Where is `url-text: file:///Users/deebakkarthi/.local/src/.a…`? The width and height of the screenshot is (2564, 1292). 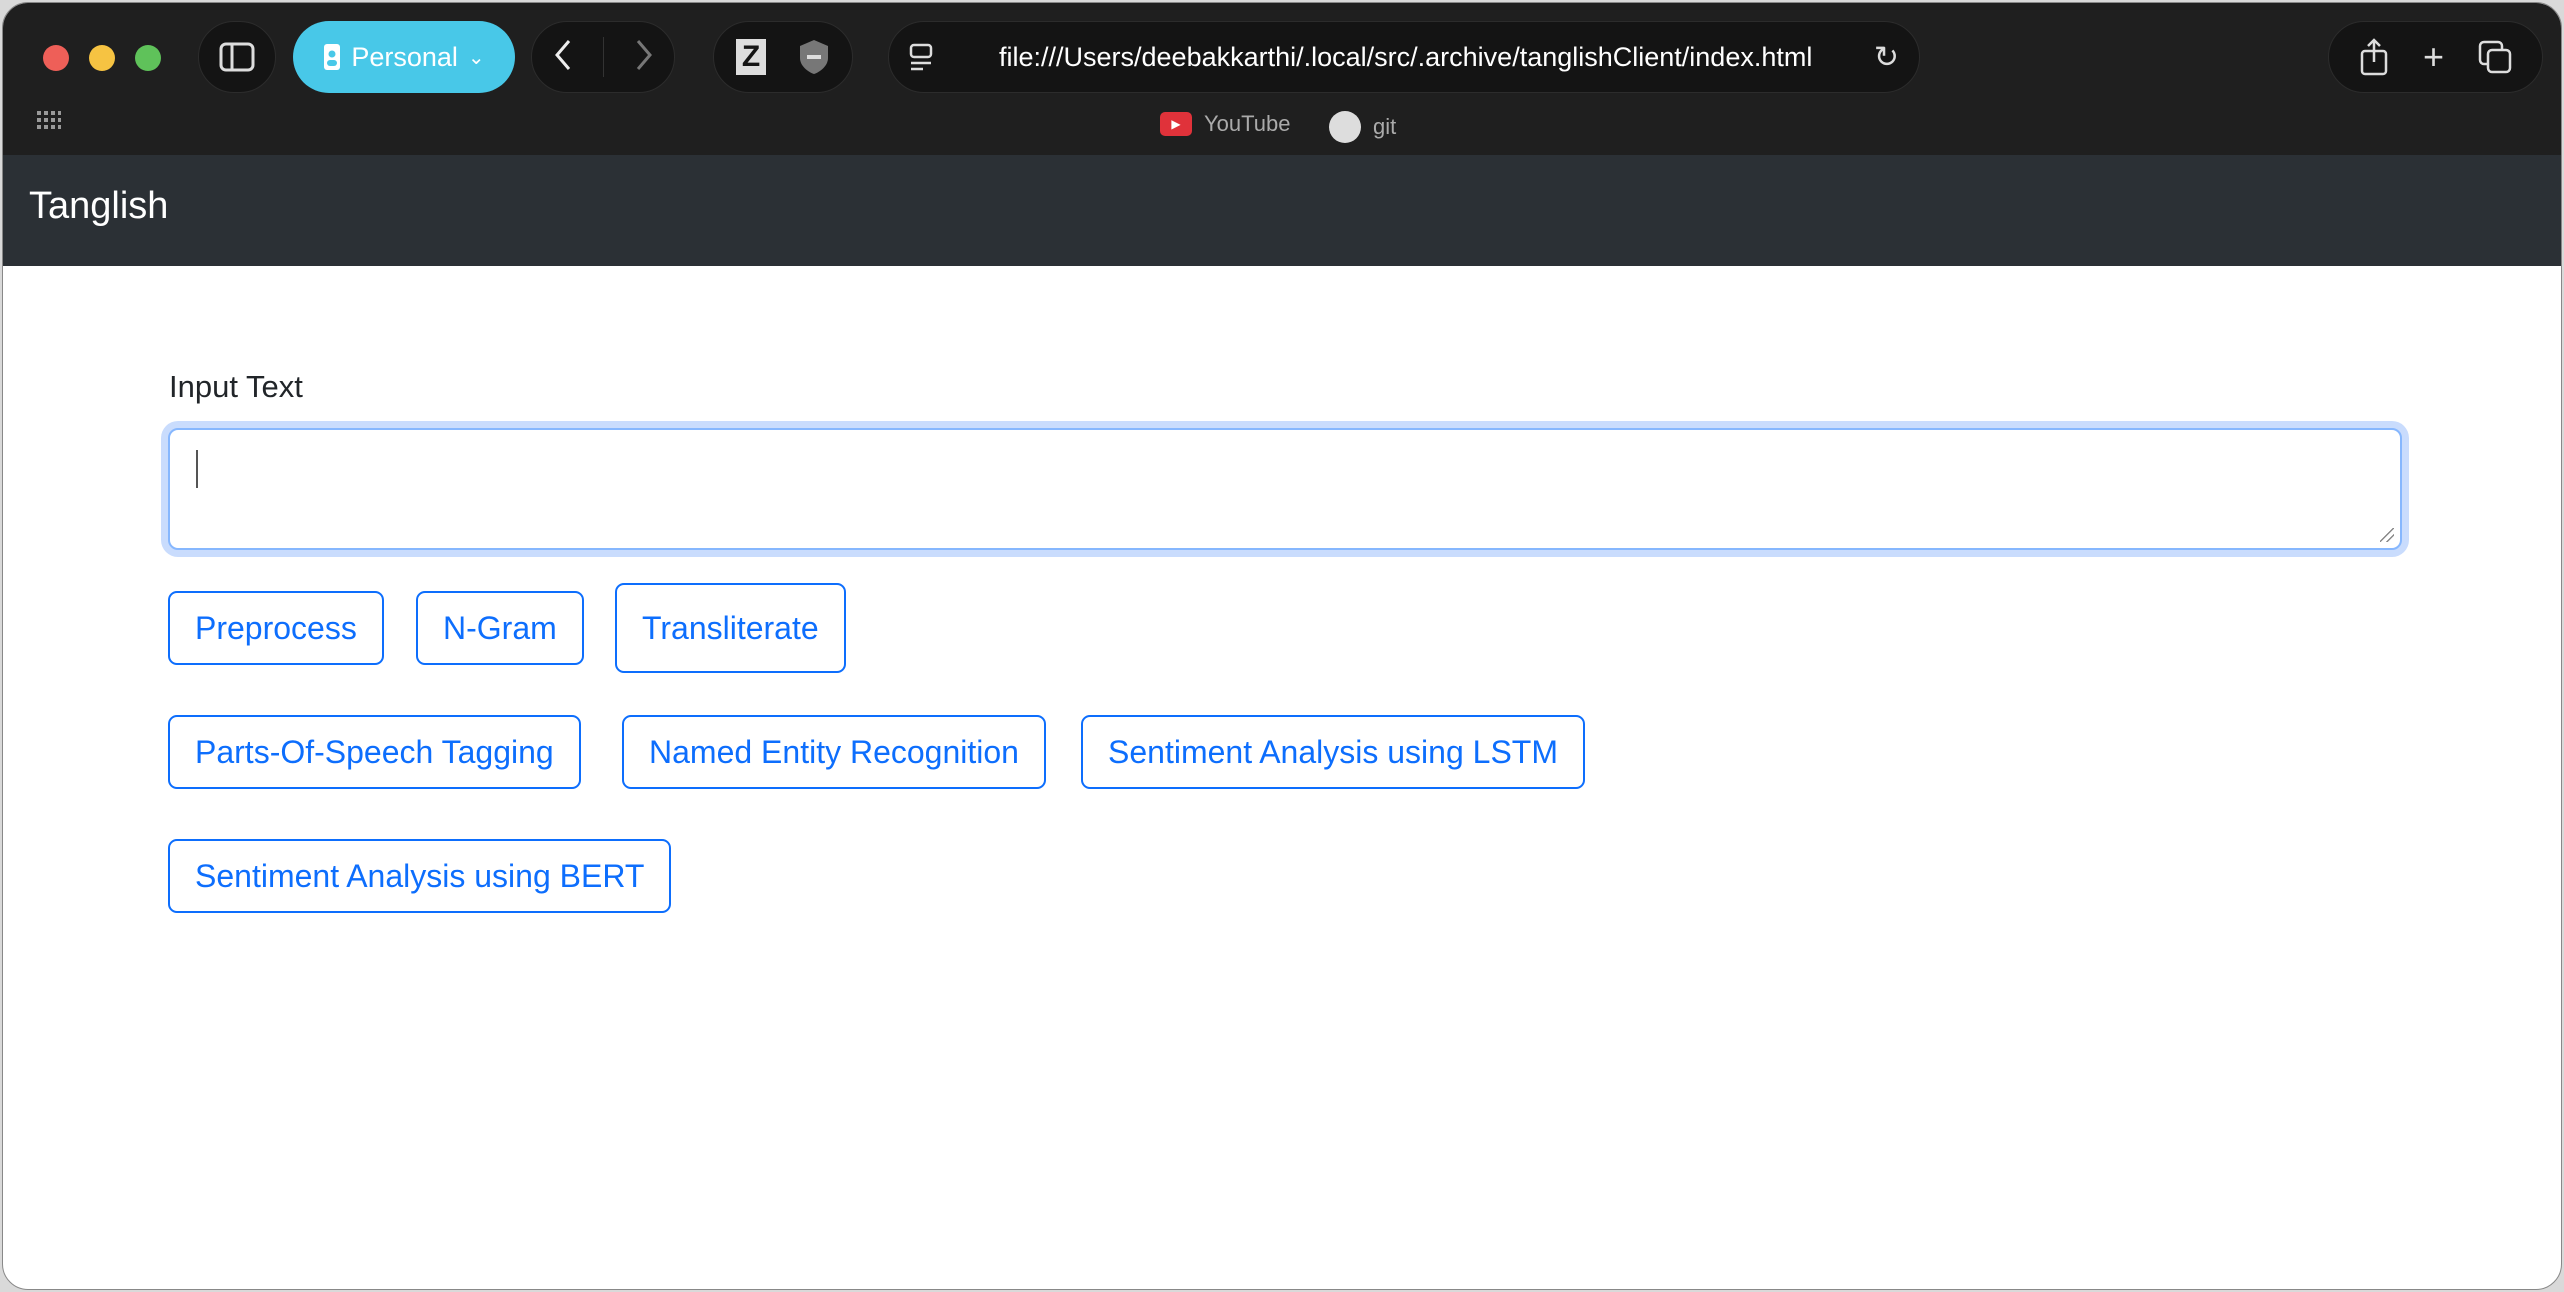
url-text: file:///Users/deebakkarthi/.local/src/.a… is located at coordinates (1406, 56).